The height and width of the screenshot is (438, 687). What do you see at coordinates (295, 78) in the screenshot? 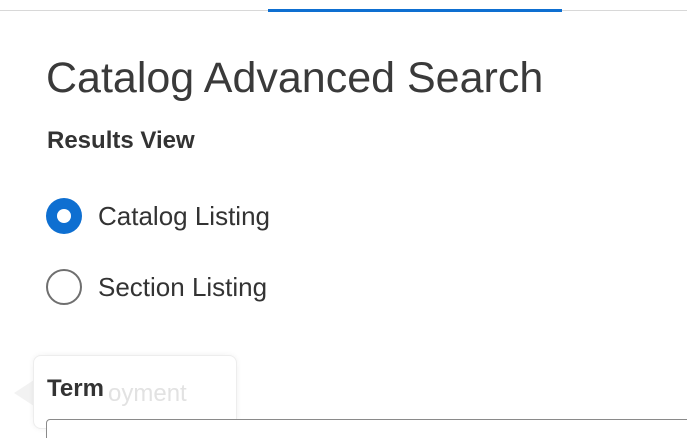
I see `page-title: Catalog Advanced Search` at bounding box center [295, 78].